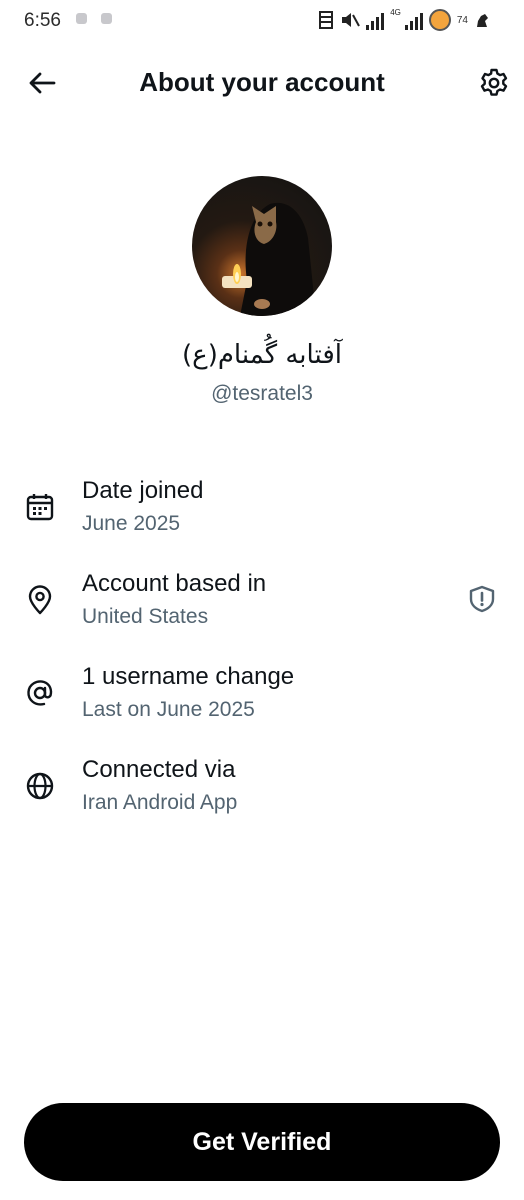  Describe the element at coordinates (262, 791) in the screenshot. I see `info-connected-via: Connected via Iran Android App` at that location.